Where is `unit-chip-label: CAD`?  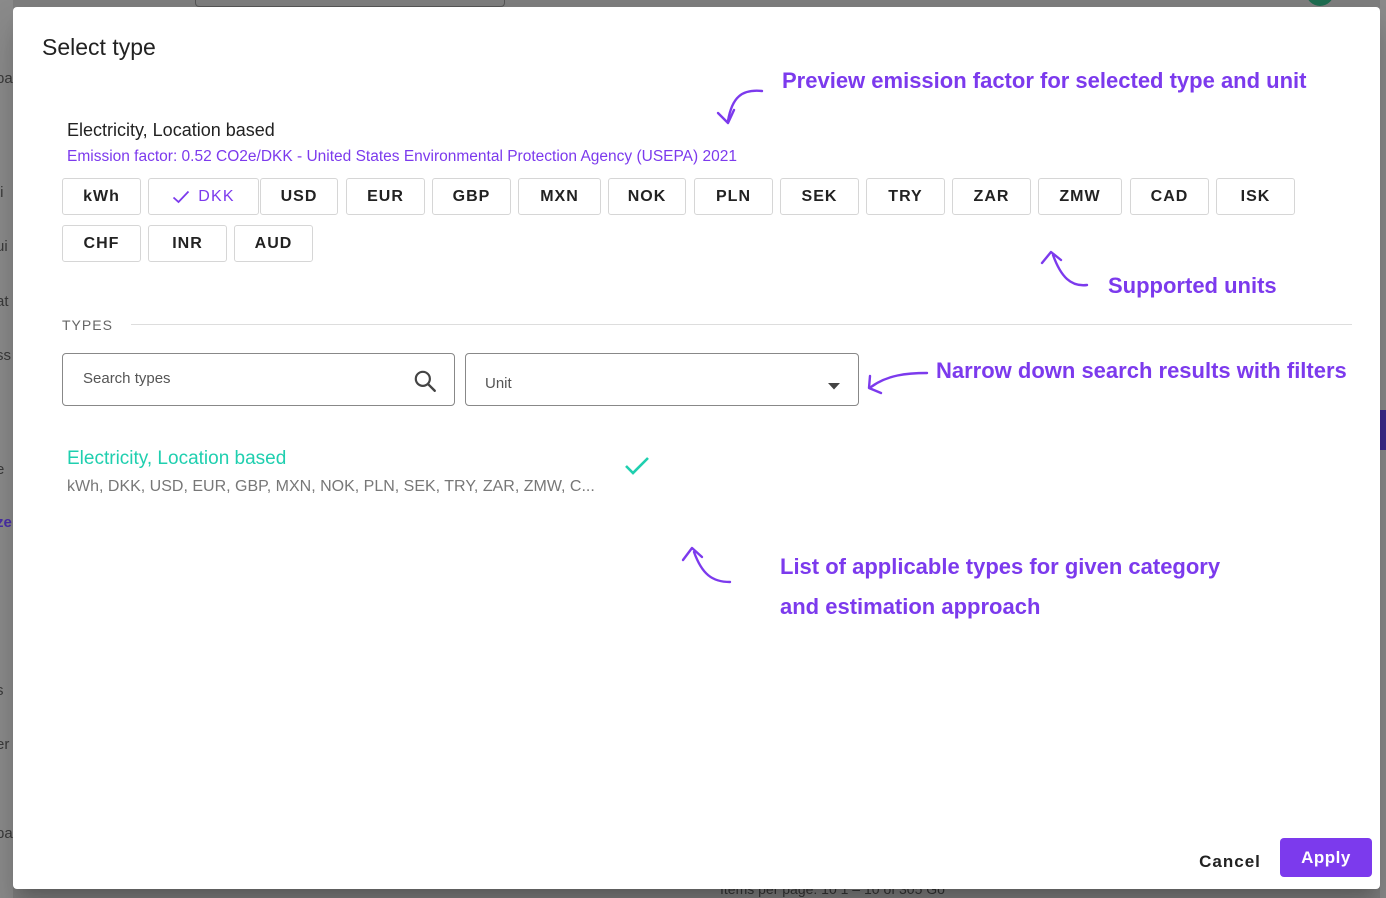
unit-chip-label: CAD is located at coordinates (1169, 196).